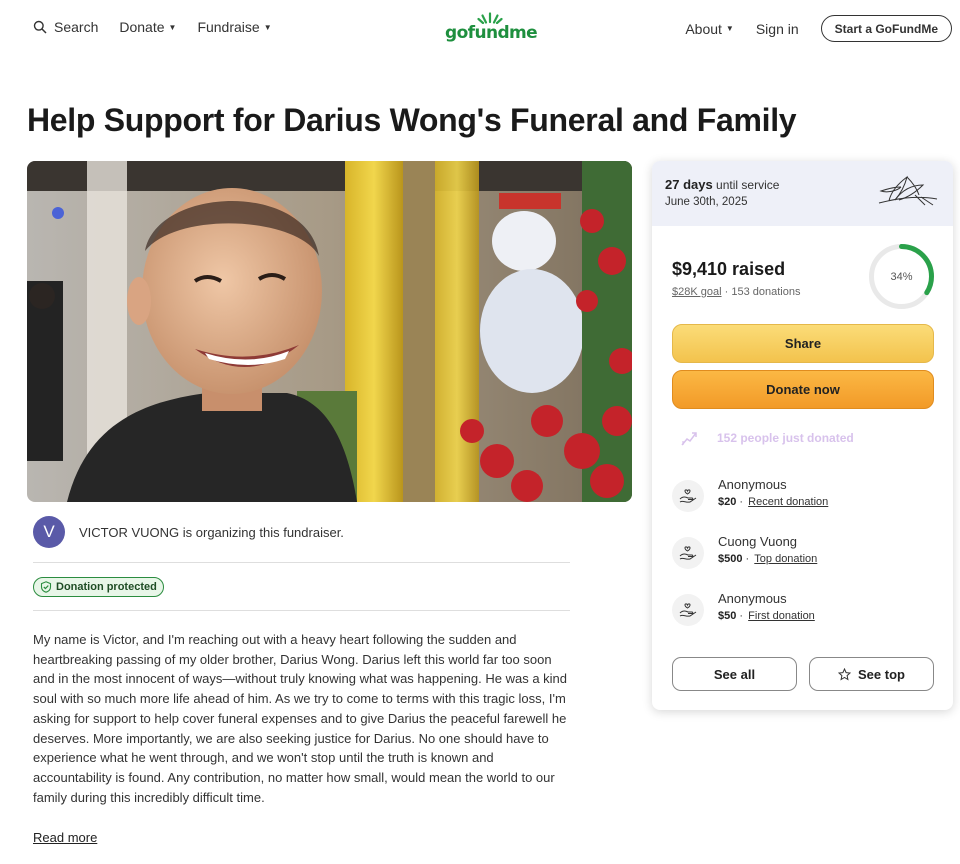  Describe the element at coordinates (46, 587) in the screenshot. I see `shield-check-icon` at that location.